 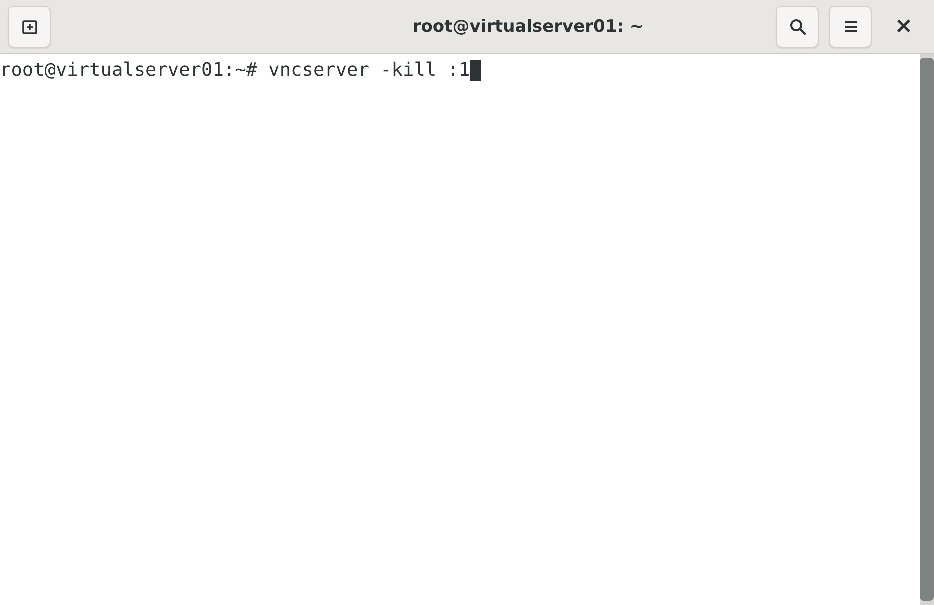 What do you see at coordinates (529, 26) in the screenshot?
I see `window-title: root@virtualserver01: ~` at bounding box center [529, 26].